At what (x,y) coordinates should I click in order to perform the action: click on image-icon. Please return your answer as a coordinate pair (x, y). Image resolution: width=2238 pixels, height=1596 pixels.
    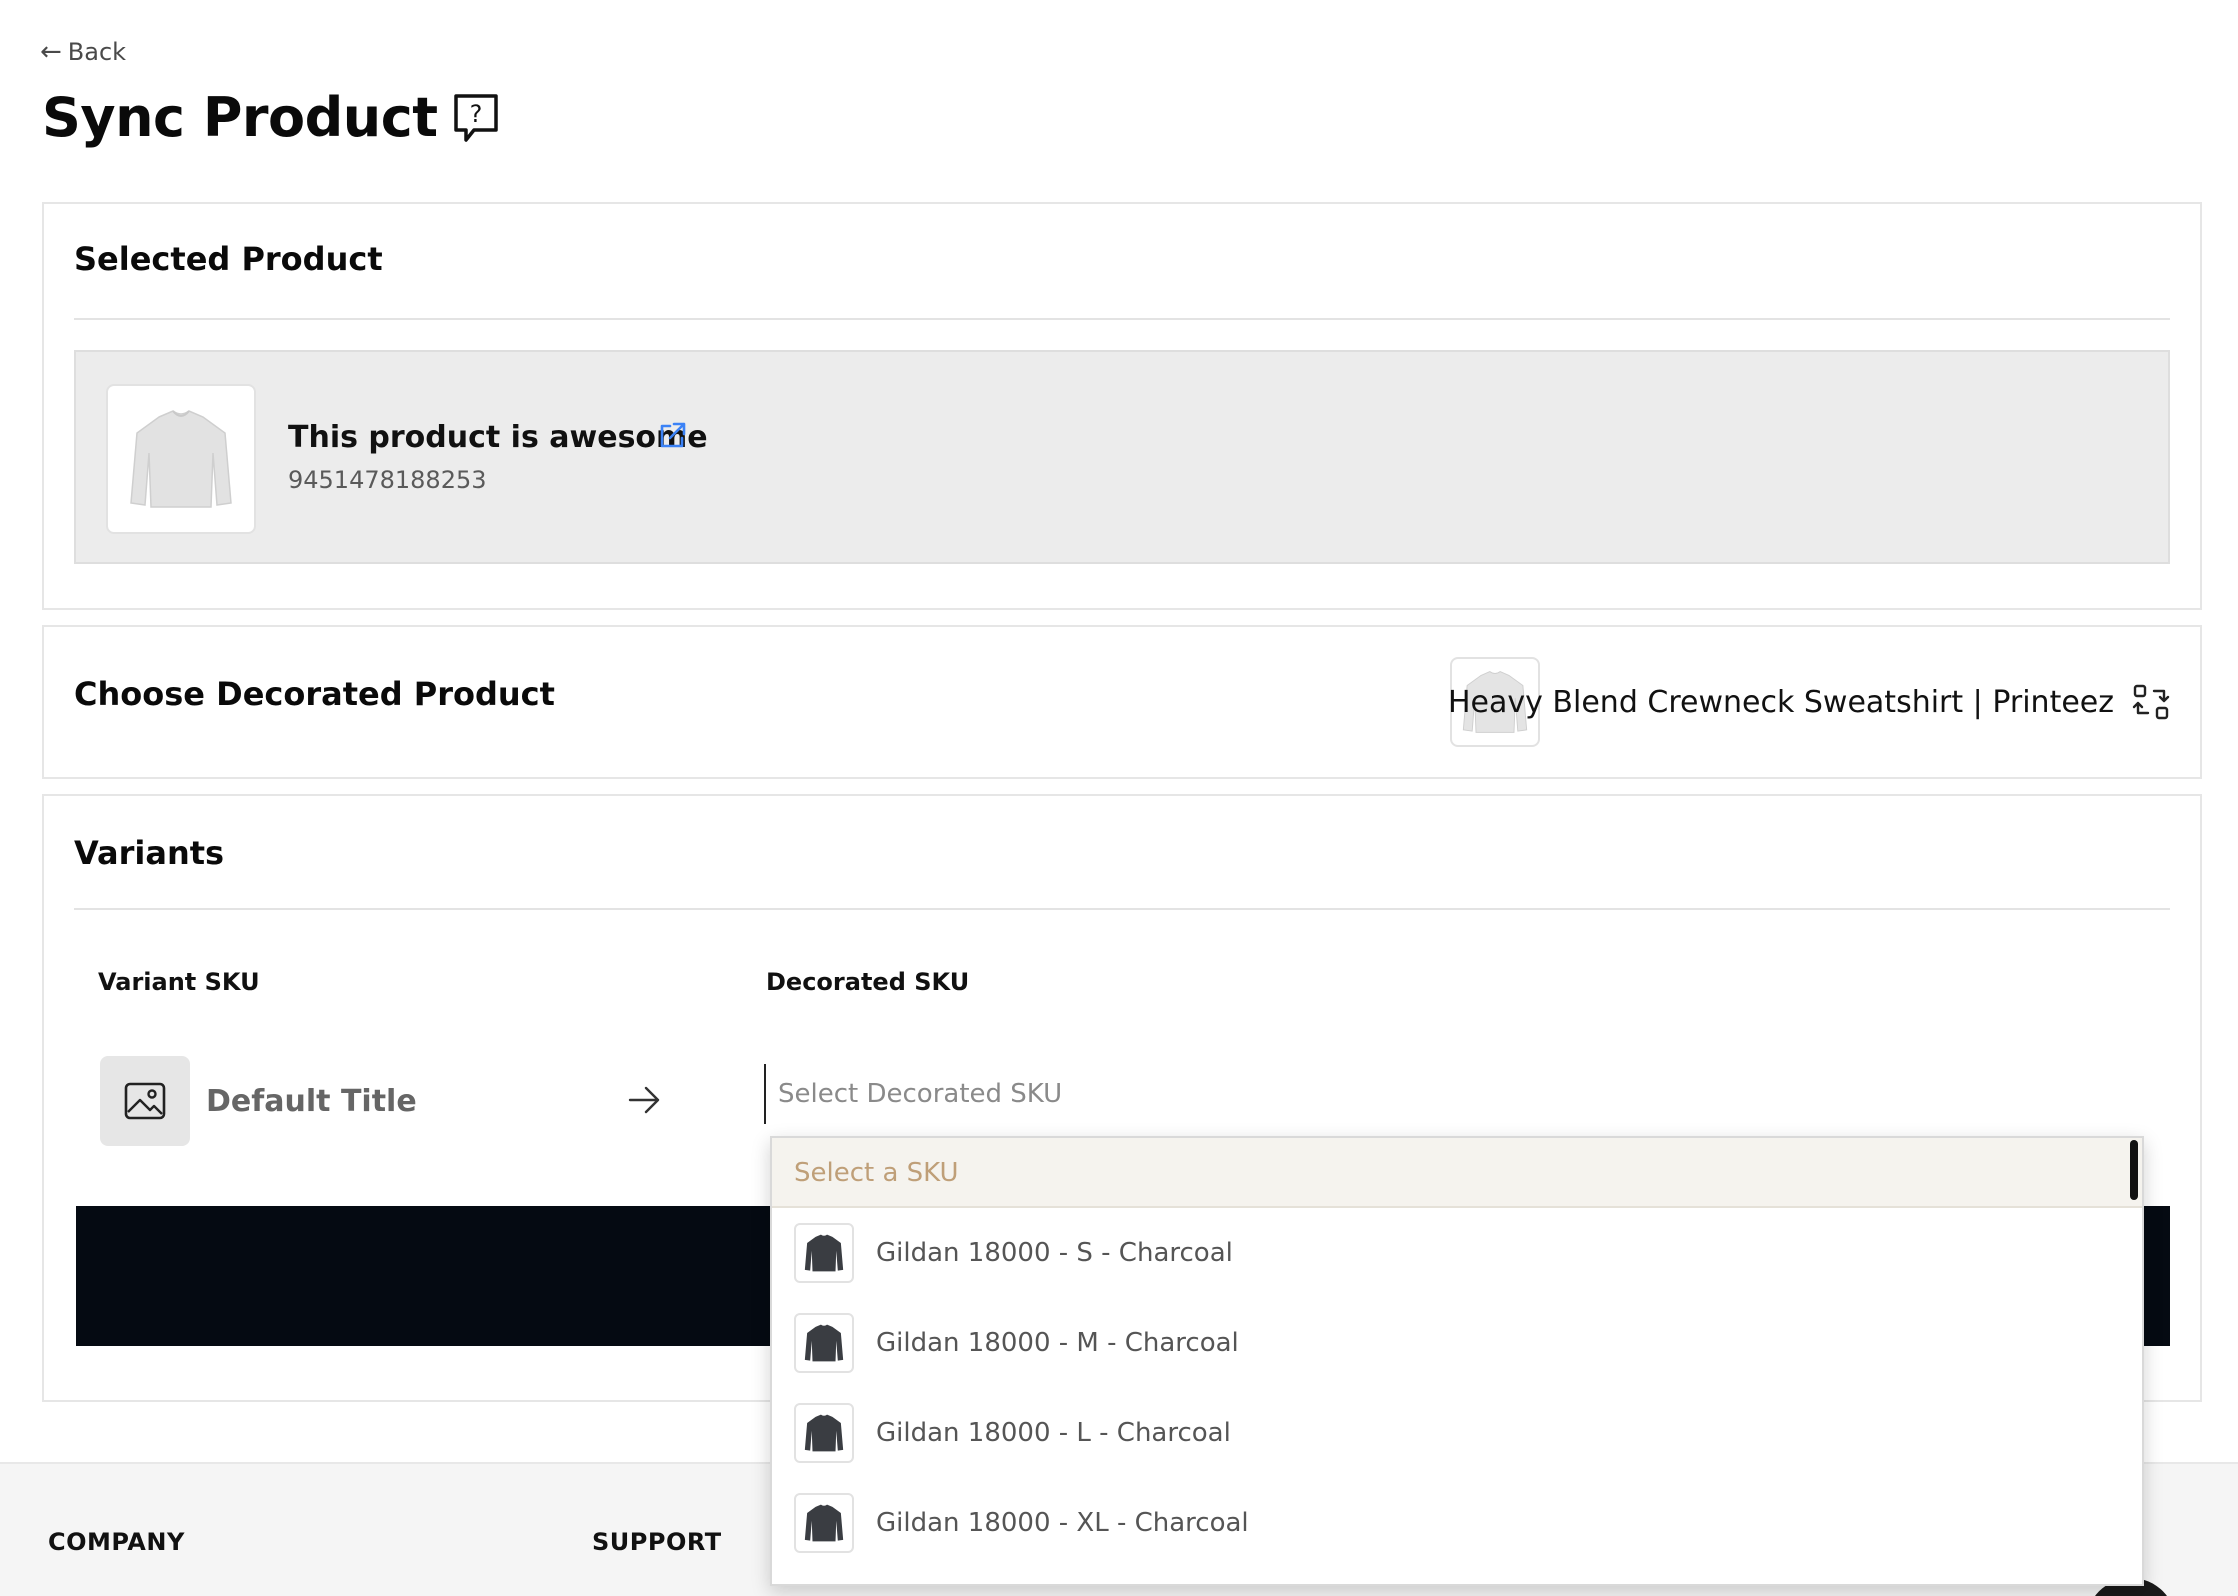
    Looking at the image, I should click on (145, 1101).